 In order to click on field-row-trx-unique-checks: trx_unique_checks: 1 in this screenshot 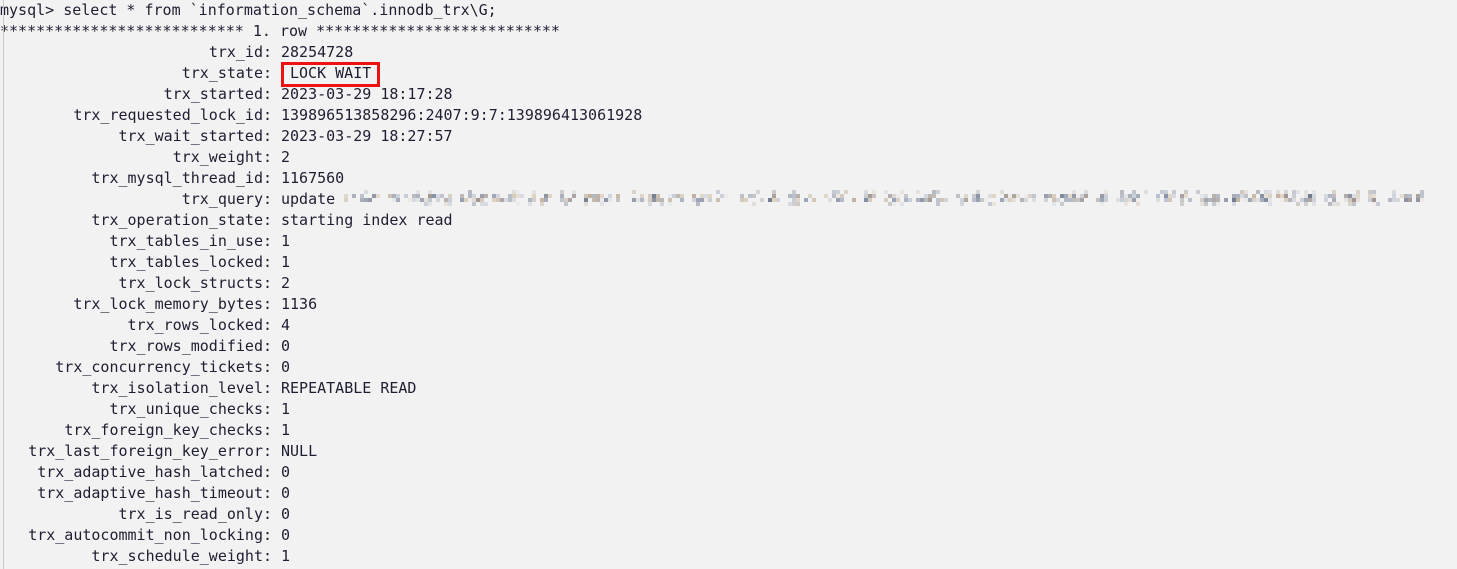, I will do `click(728, 409)`.